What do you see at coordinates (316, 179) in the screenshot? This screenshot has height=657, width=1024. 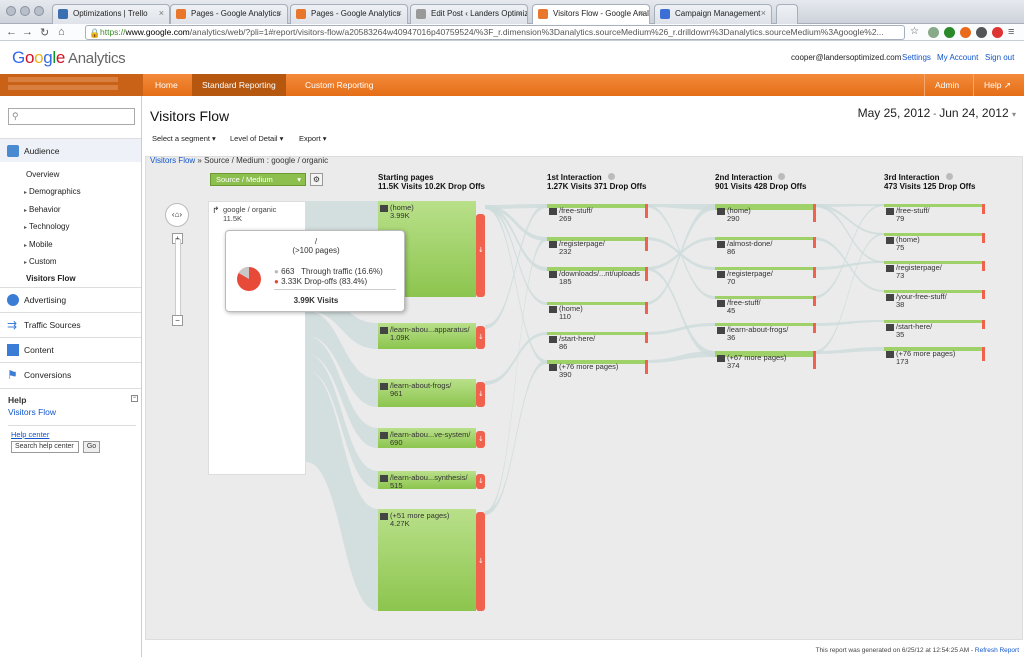 I see `gear-icon: ⚙` at bounding box center [316, 179].